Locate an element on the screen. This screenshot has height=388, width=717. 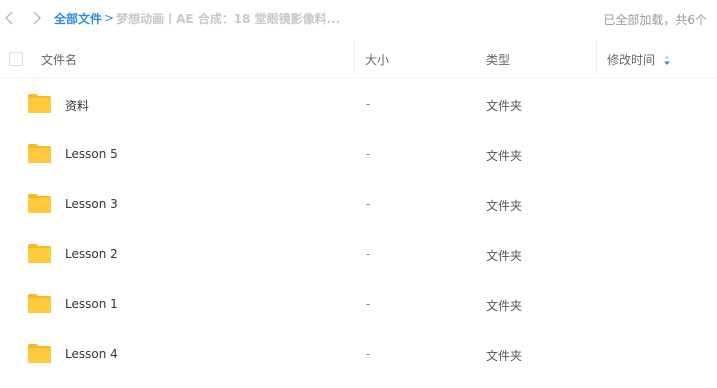
file-row: Lesson 2 - 文件夹 is located at coordinates (358, 254).